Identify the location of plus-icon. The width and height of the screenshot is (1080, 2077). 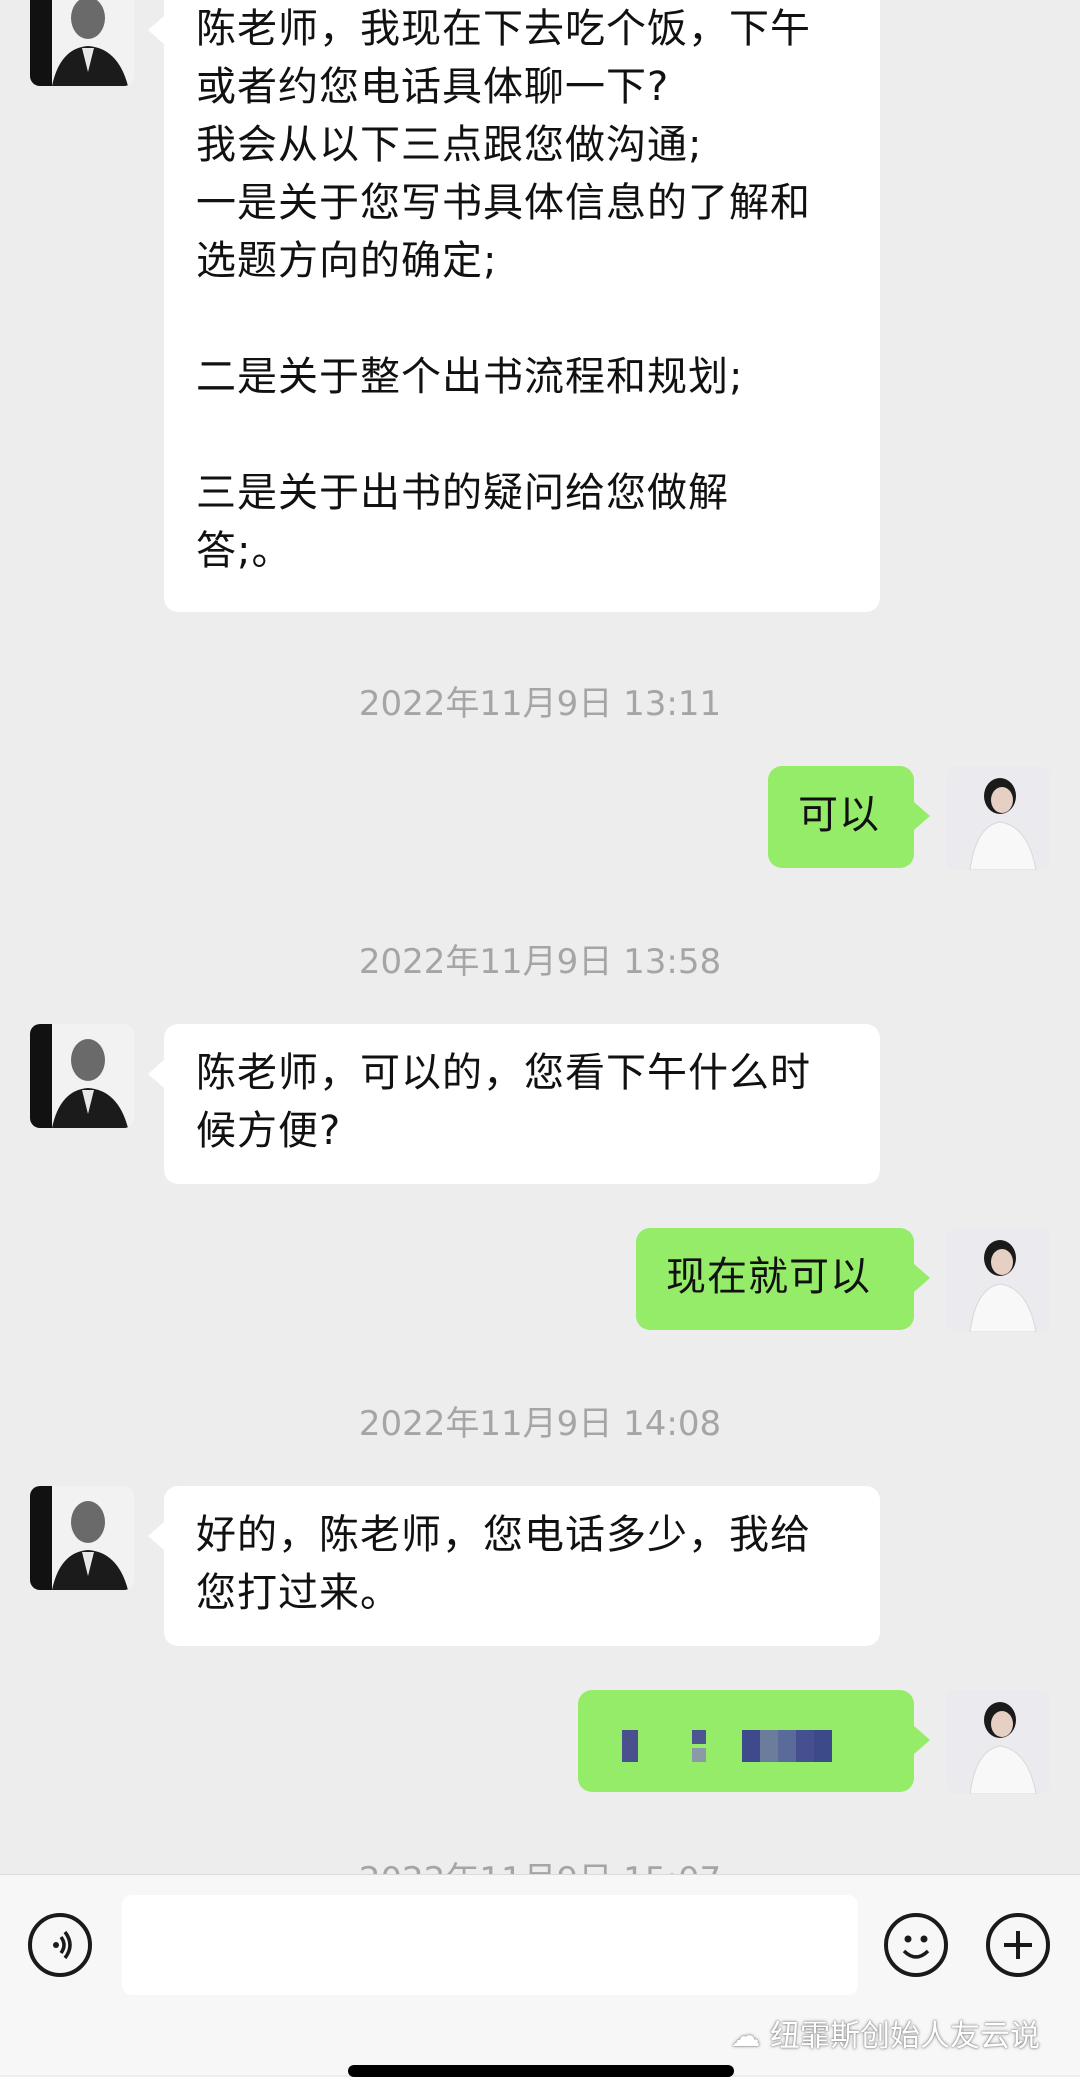
(1018, 1945).